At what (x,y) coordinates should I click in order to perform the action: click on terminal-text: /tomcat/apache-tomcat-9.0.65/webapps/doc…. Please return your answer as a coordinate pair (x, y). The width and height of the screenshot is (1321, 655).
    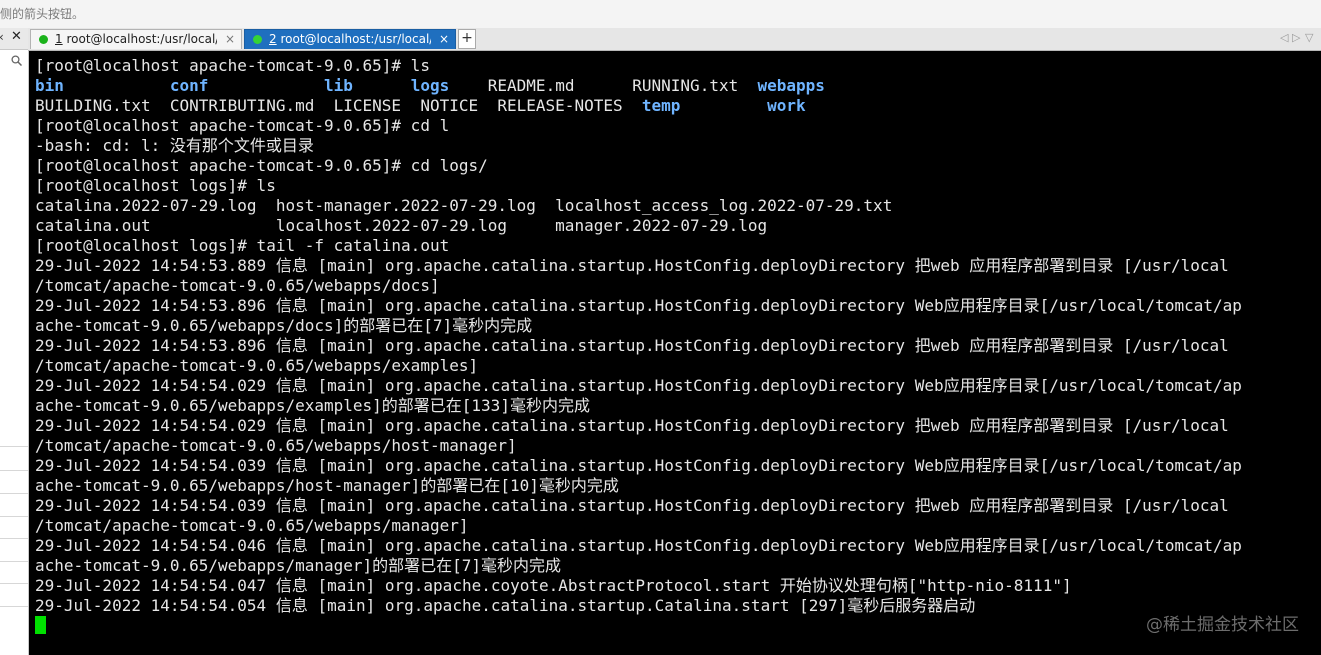
    Looking at the image, I should click on (237, 285).